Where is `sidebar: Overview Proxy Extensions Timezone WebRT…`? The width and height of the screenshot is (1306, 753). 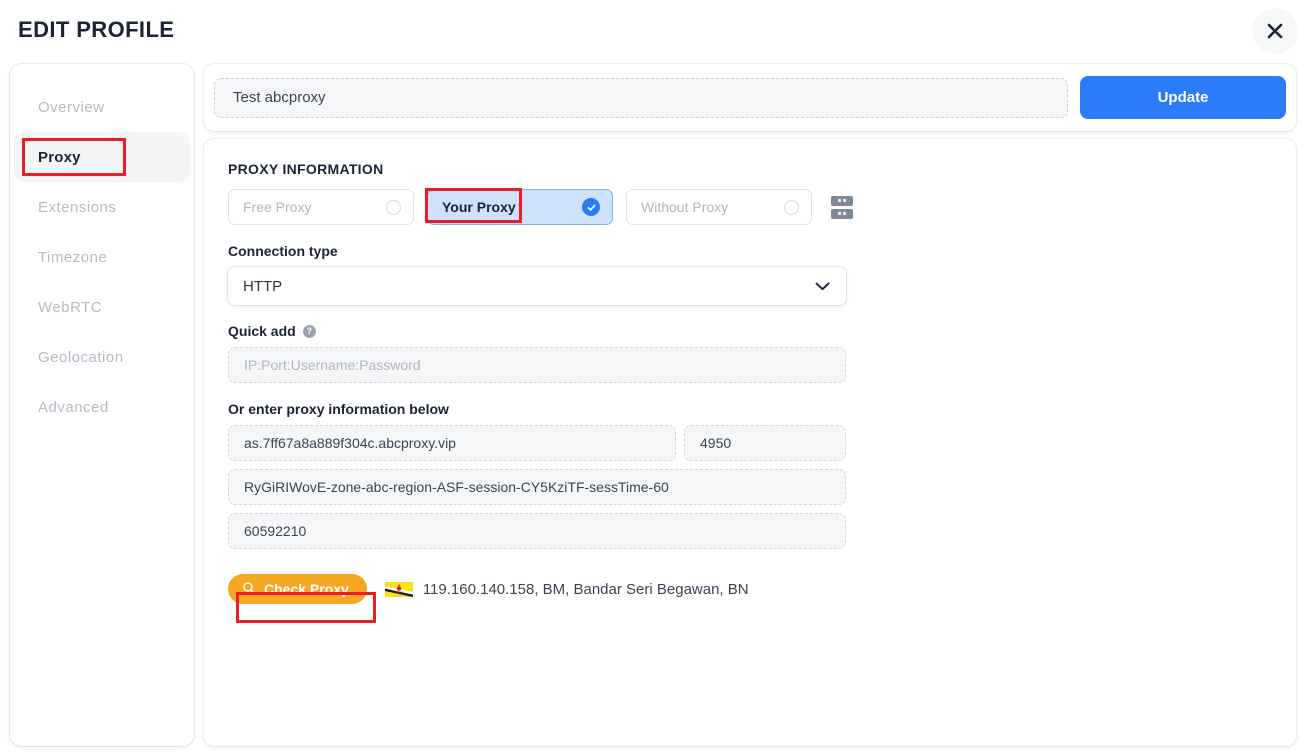
sidebar: Overview Proxy Extensions Timezone WebRT… is located at coordinates (102, 405).